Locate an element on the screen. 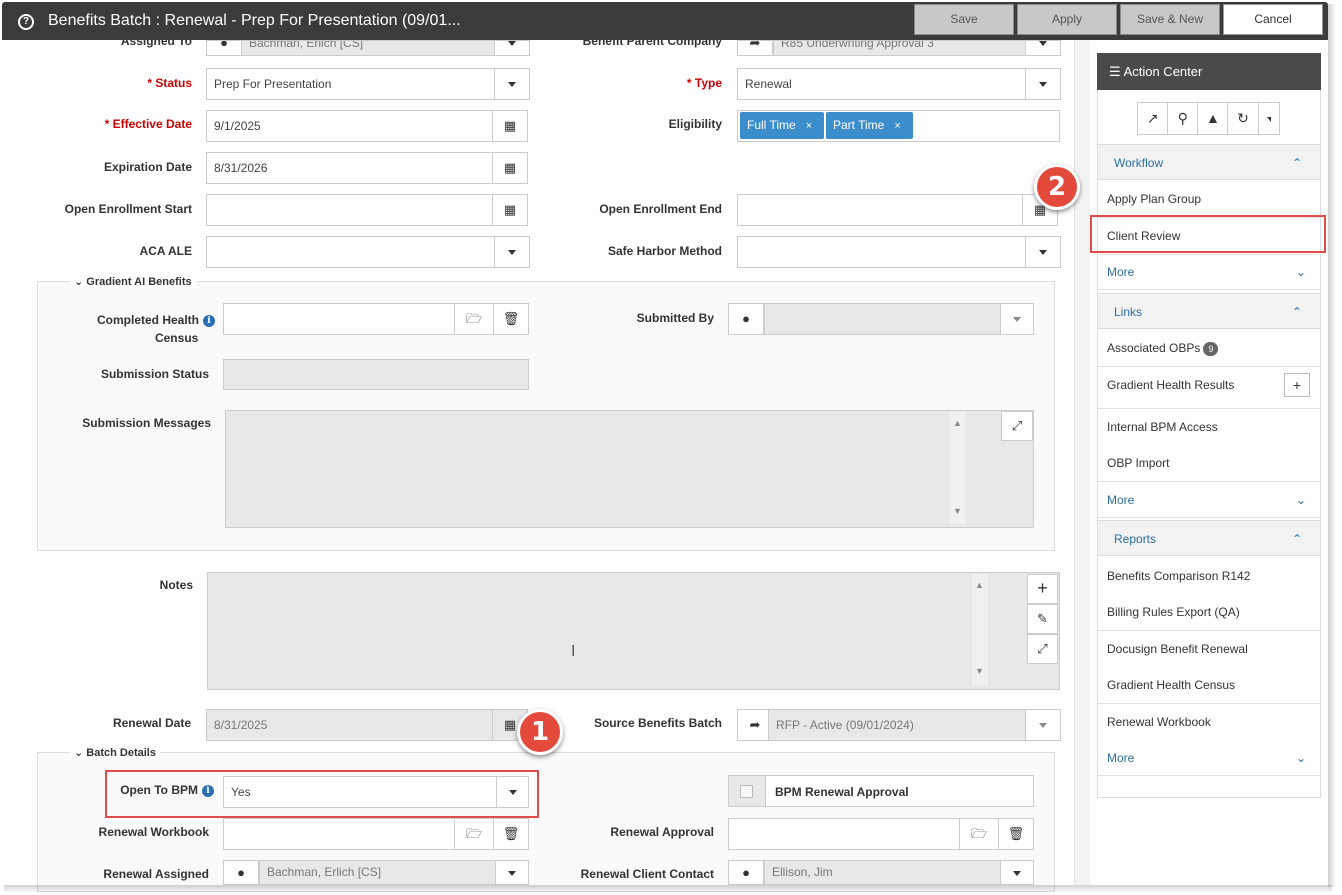  link-associated-obps: Associated OBPs 9 is located at coordinates (1209, 348).